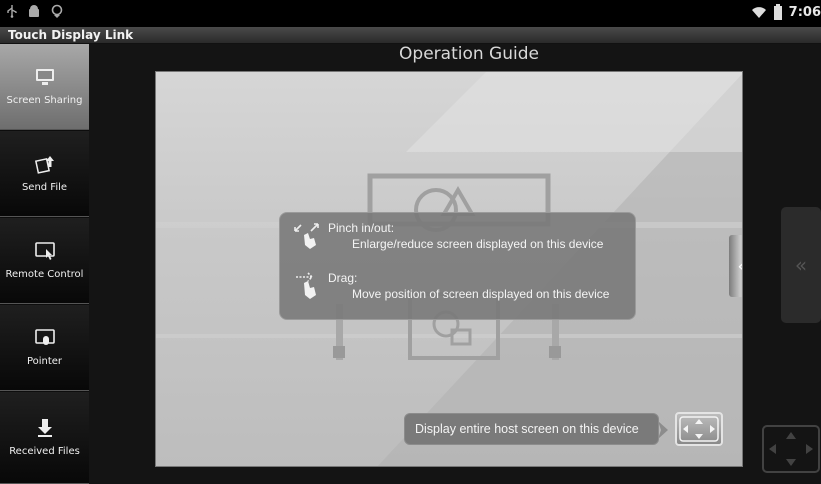 The image size is (821, 484). I want to click on status-bar: 7:06, so click(410, 13).